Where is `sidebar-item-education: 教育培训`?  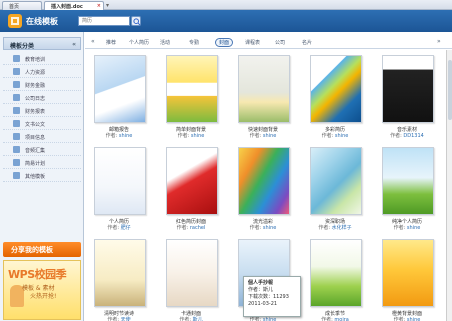
sidebar-item-education: 教育培训 is located at coordinates (42, 58).